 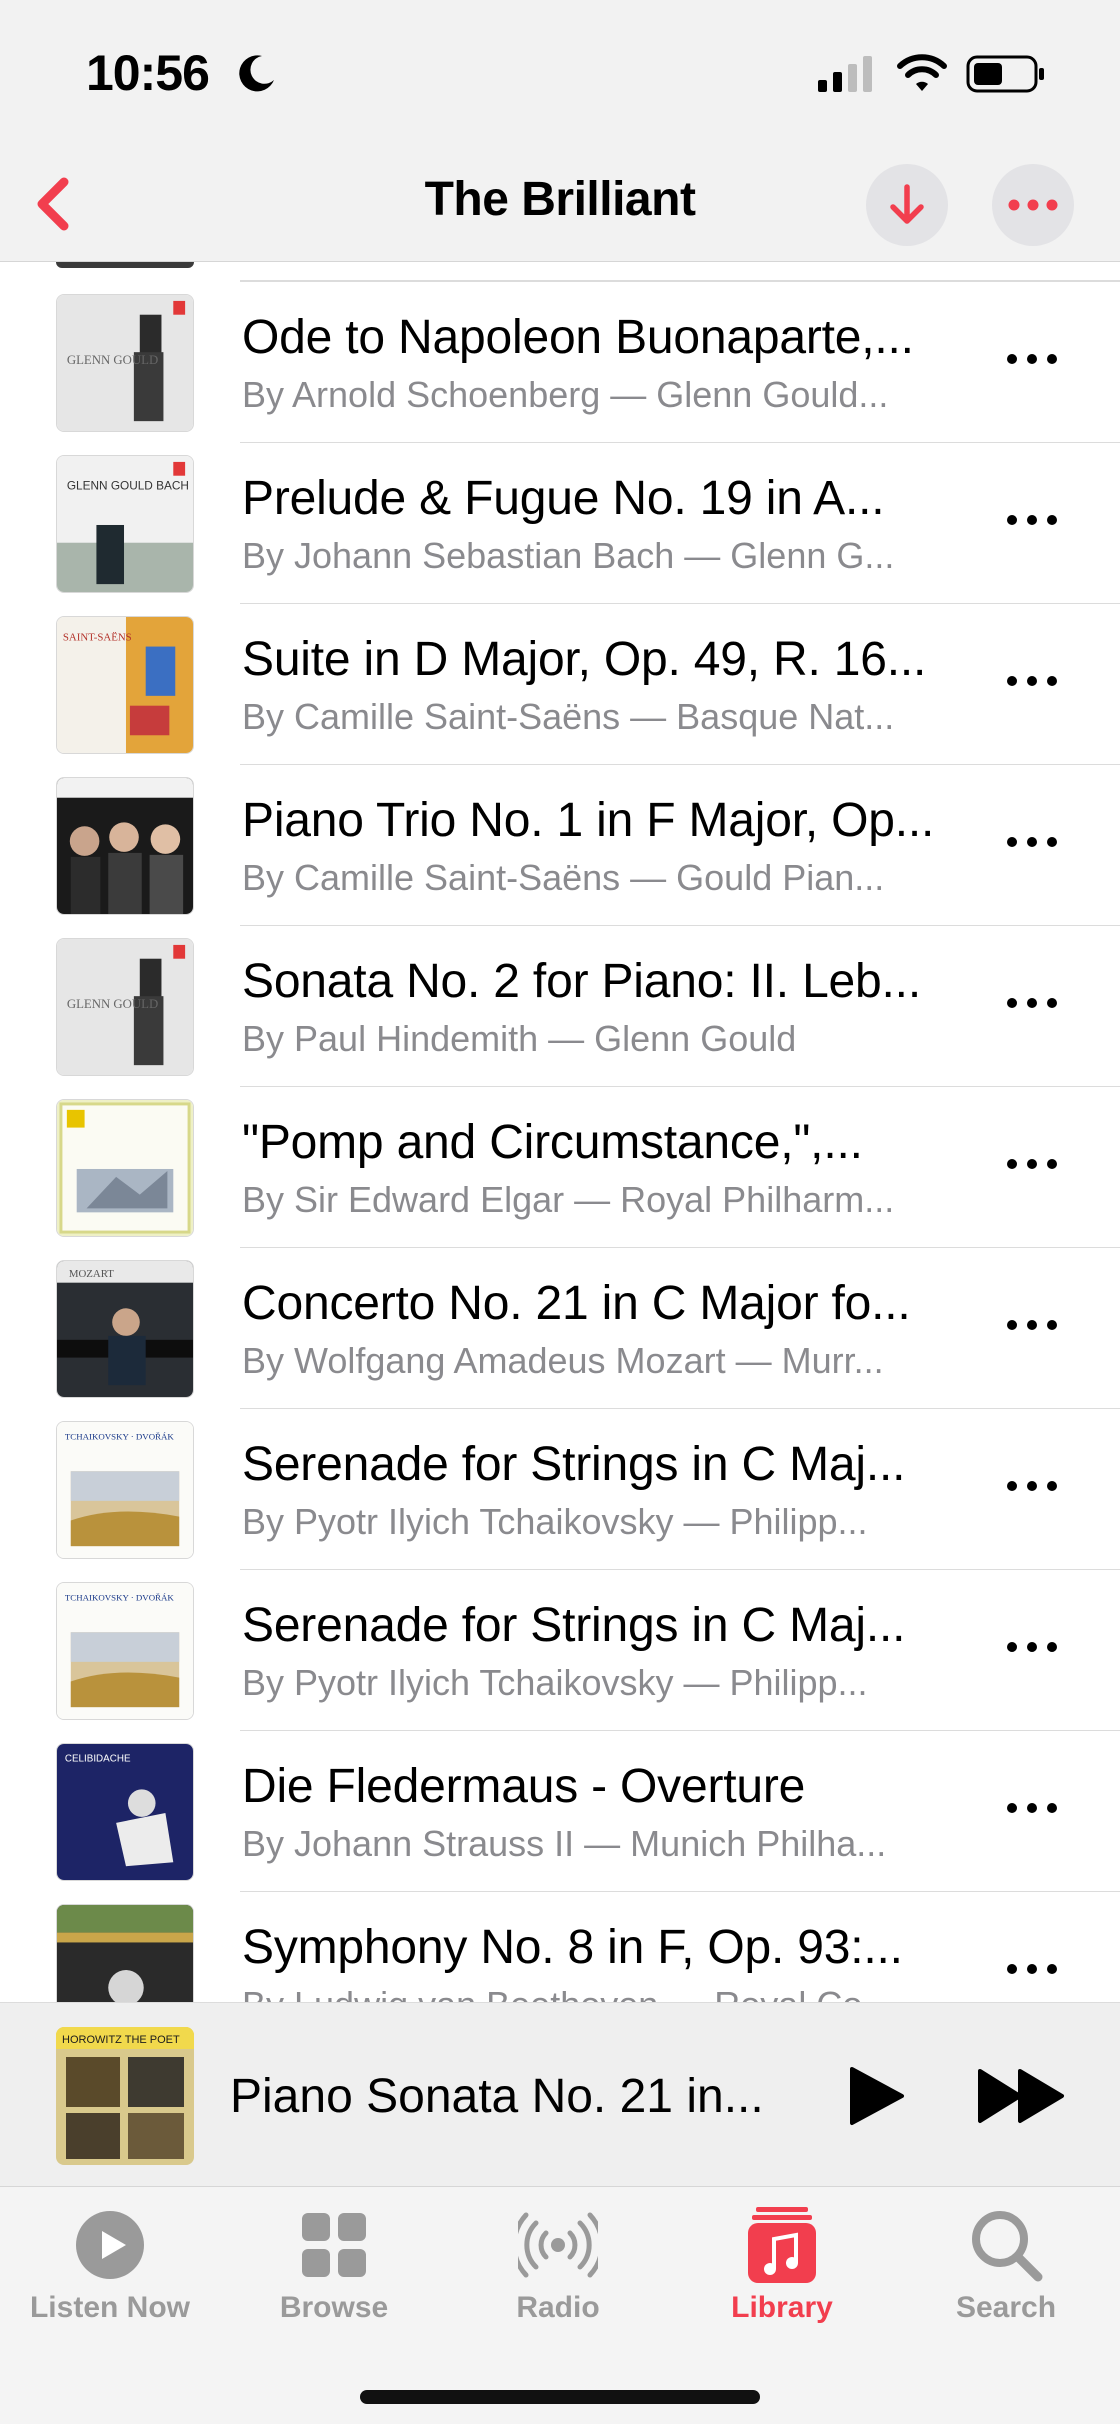 What do you see at coordinates (125, 685) in the screenshot?
I see `album-artwork: SAINT-SAËNS` at bounding box center [125, 685].